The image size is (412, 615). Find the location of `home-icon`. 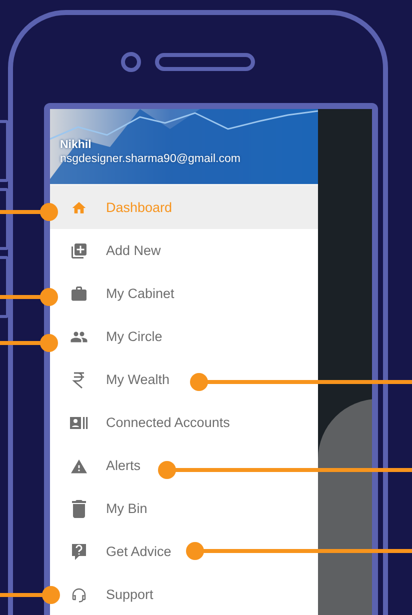

home-icon is located at coordinates (79, 208).